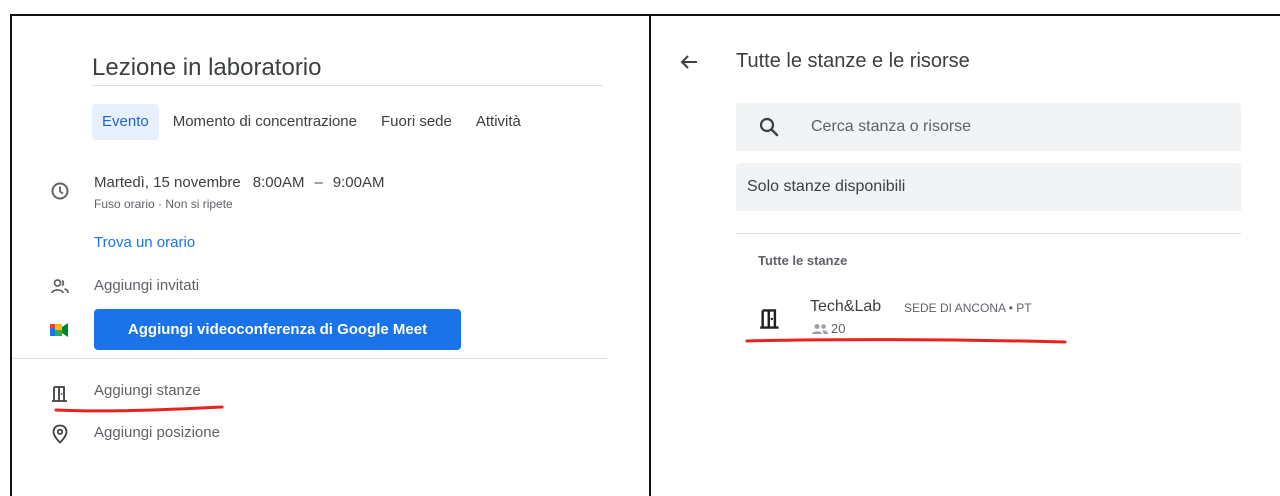 This screenshot has width=1280, height=496. What do you see at coordinates (157, 432) in the screenshot?
I see `add-location-field: Aggiungi posizione` at bounding box center [157, 432].